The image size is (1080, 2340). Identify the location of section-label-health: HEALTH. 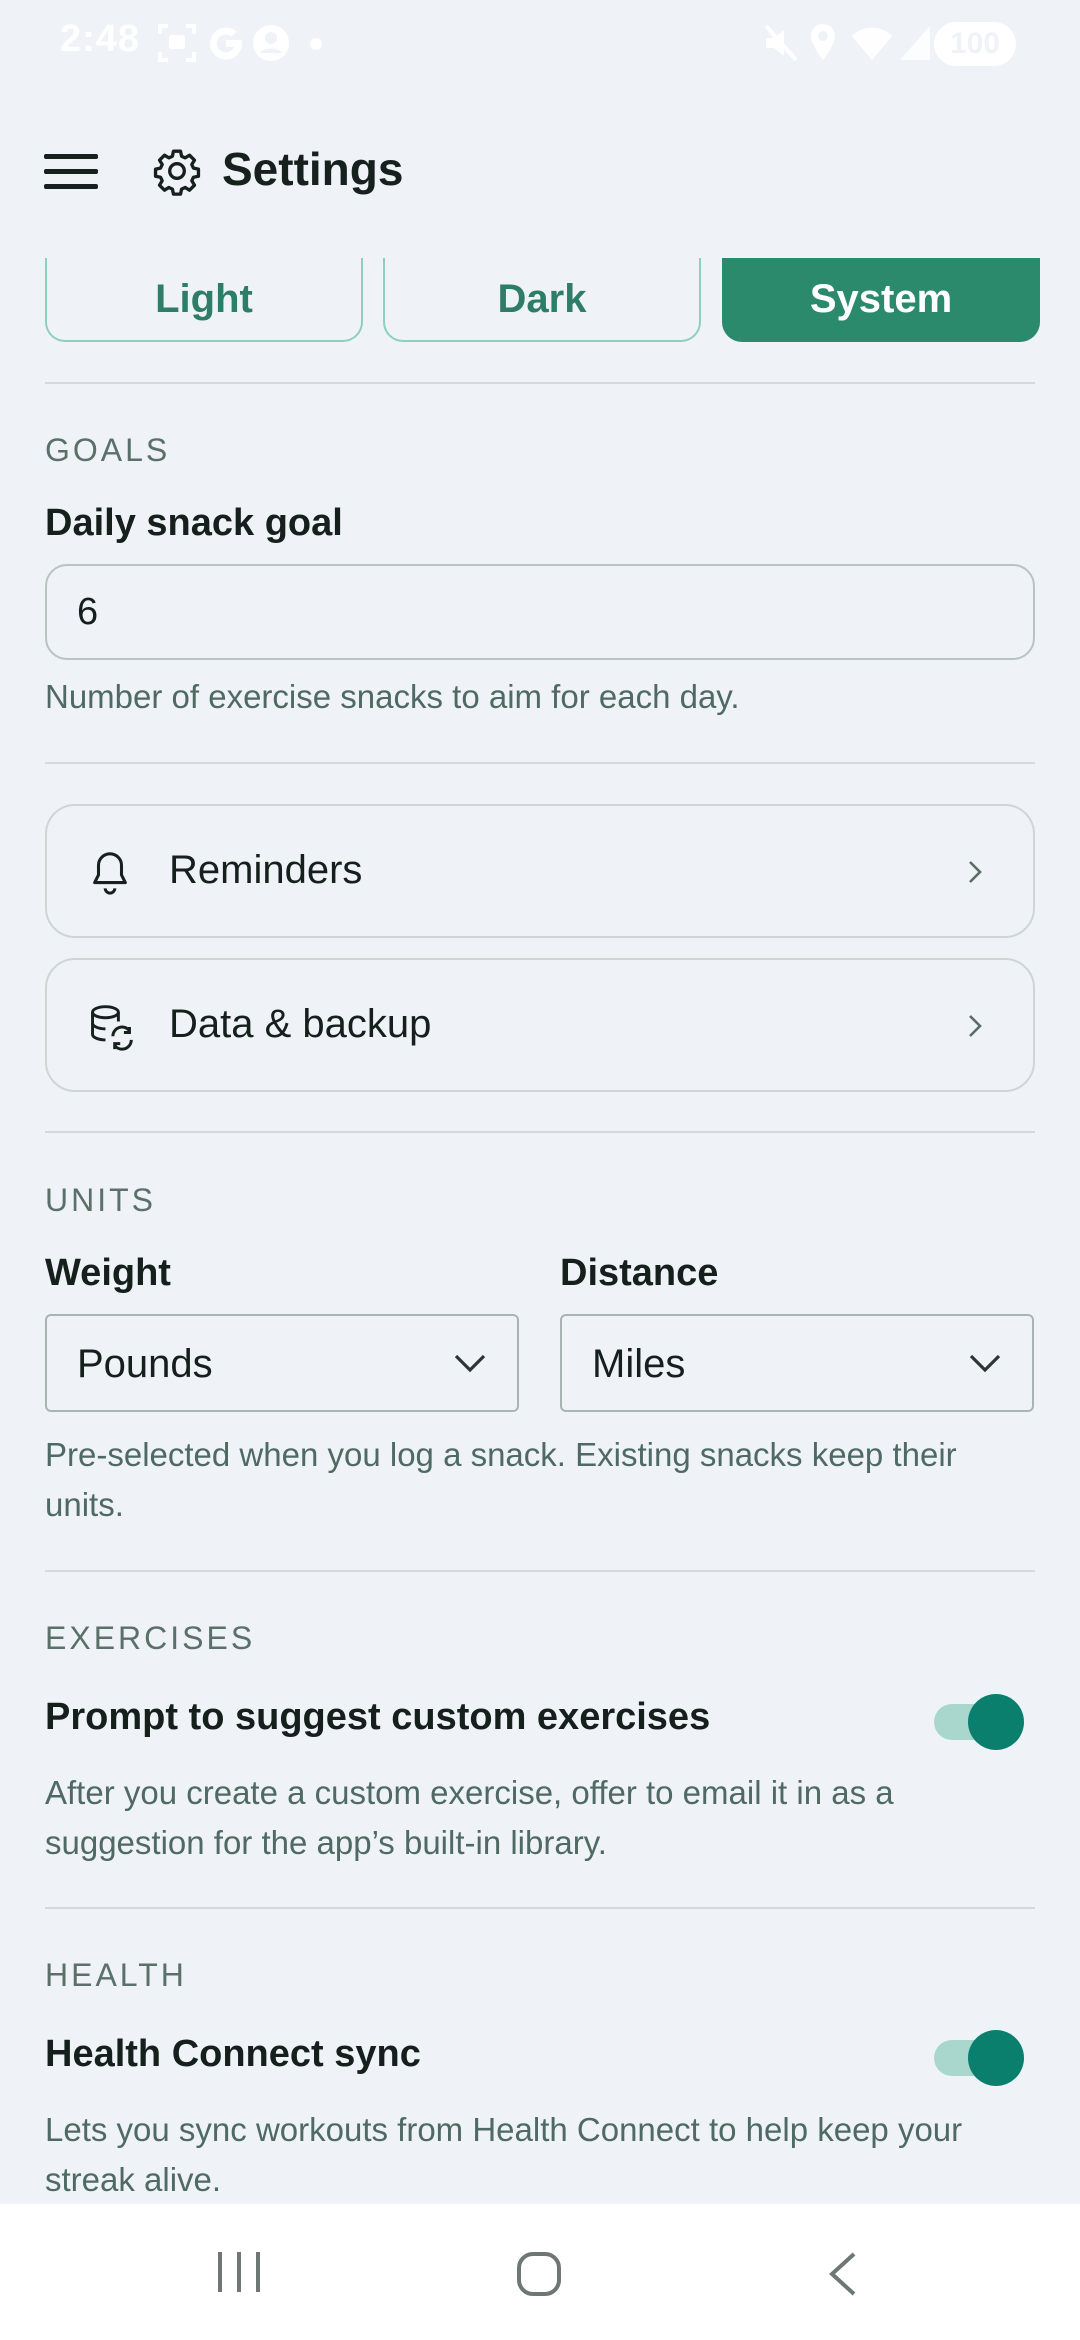
(116, 1975).